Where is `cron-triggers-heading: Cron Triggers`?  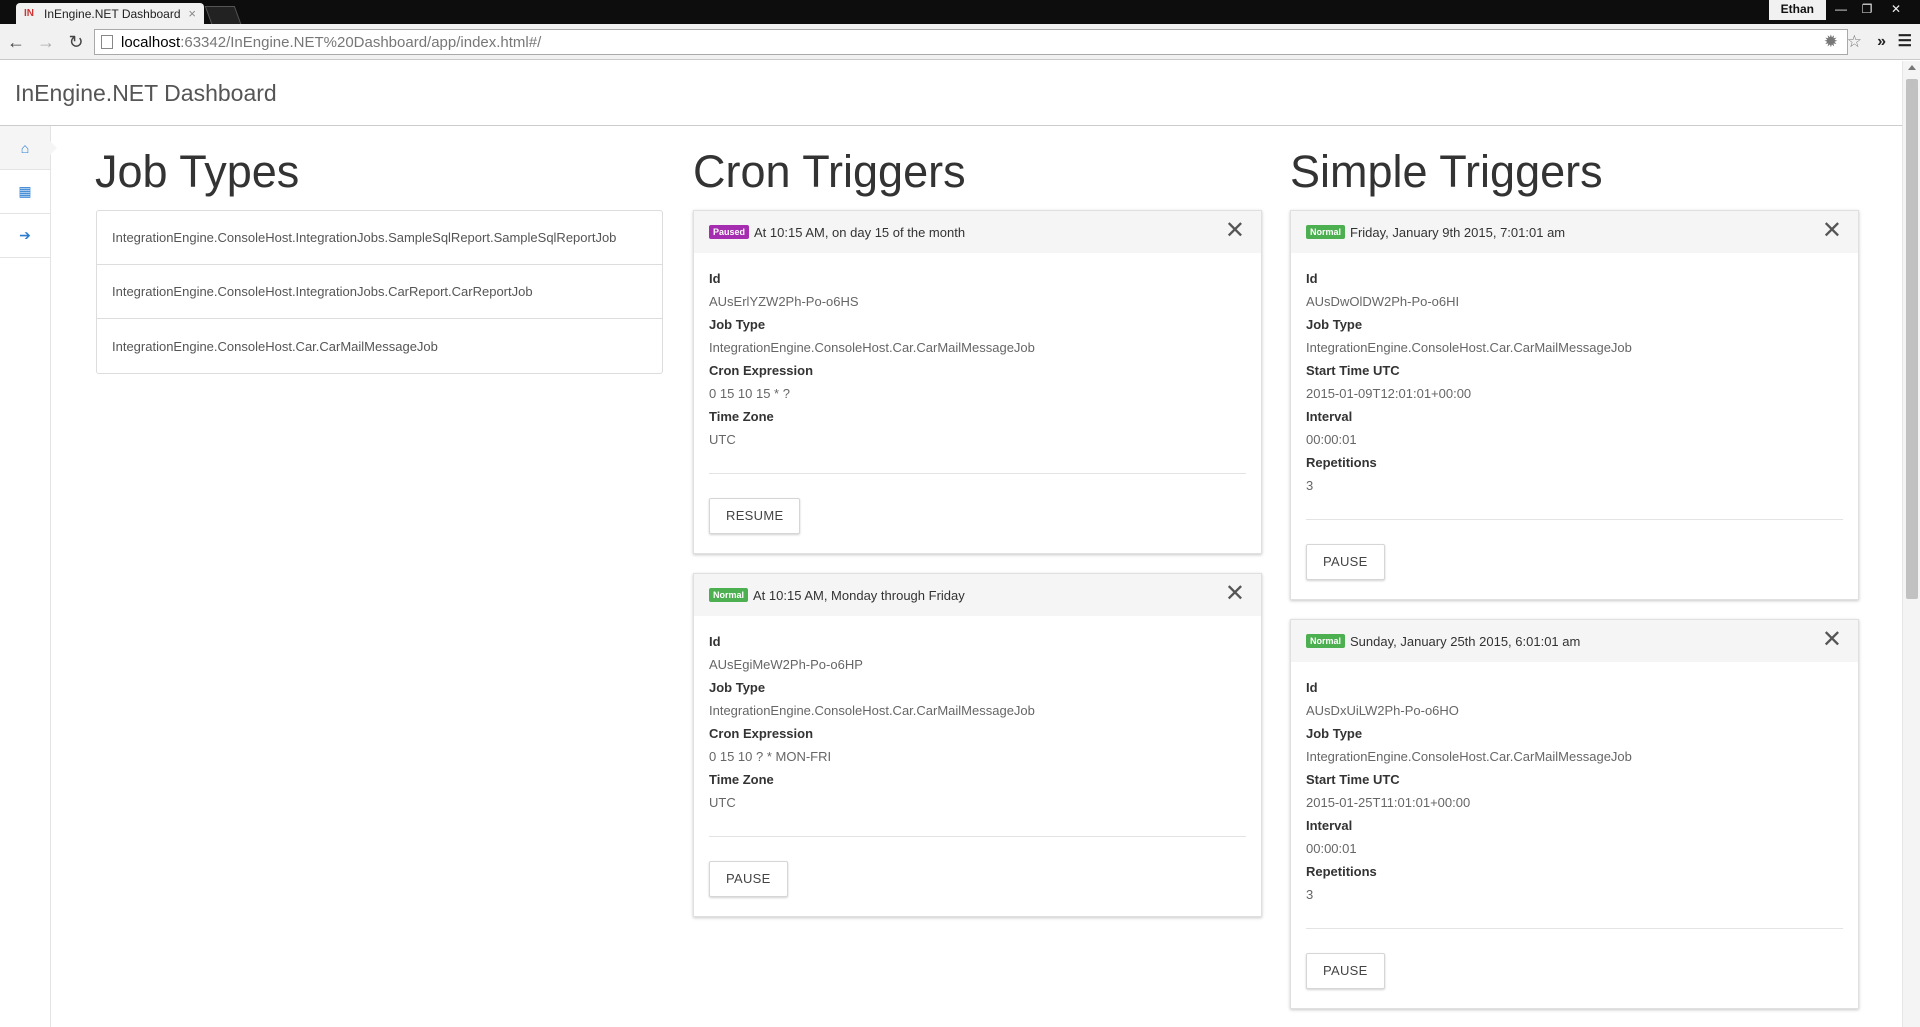 cron-triggers-heading: Cron Triggers is located at coordinates (829, 171).